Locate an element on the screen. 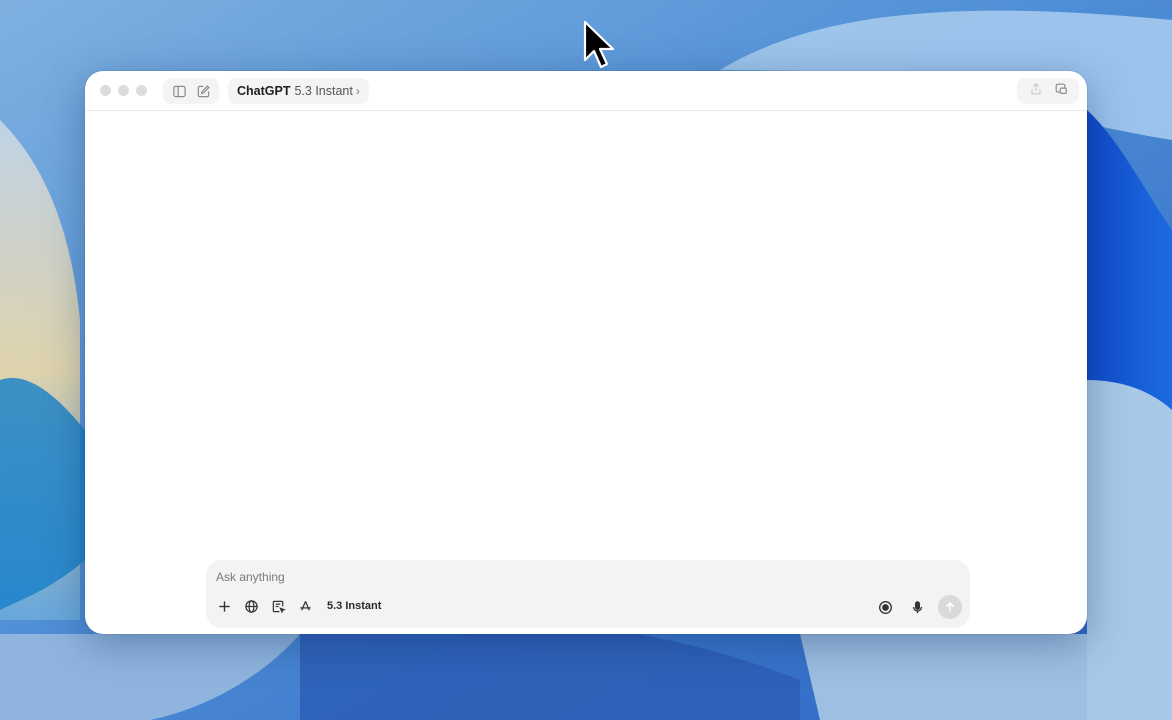  titlebar-left-tools is located at coordinates (191, 91).